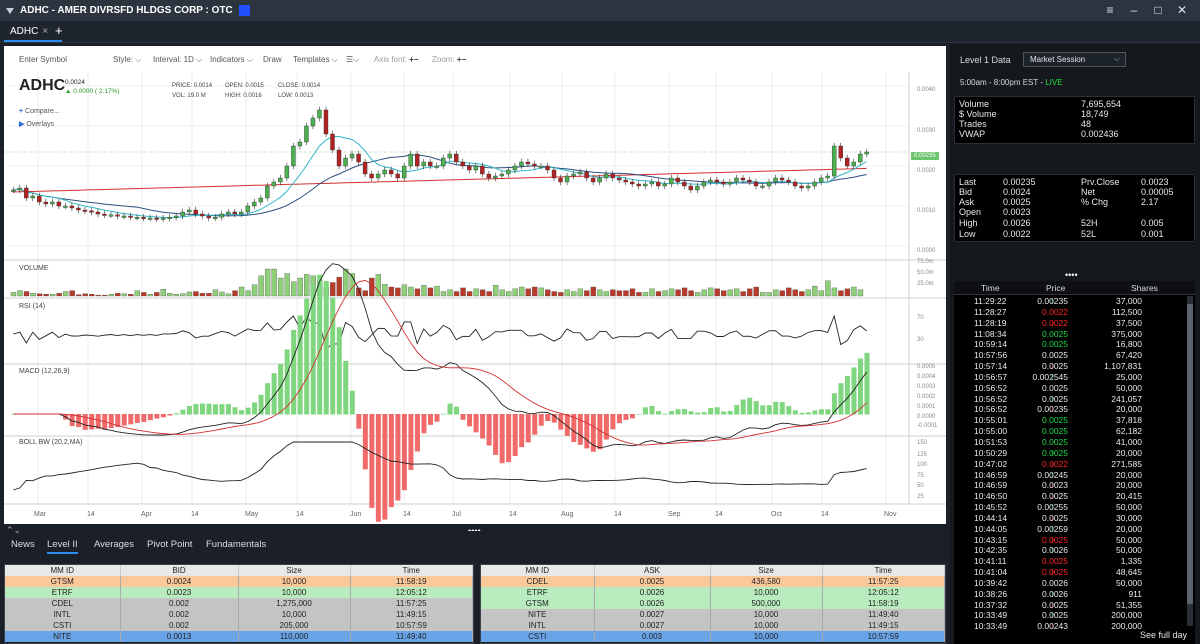  What do you see at coordinates (177, 60) in the screenshot?
I see `interval-dropdown: Interval: 1D ⌵` at bounding box center [177, 60].